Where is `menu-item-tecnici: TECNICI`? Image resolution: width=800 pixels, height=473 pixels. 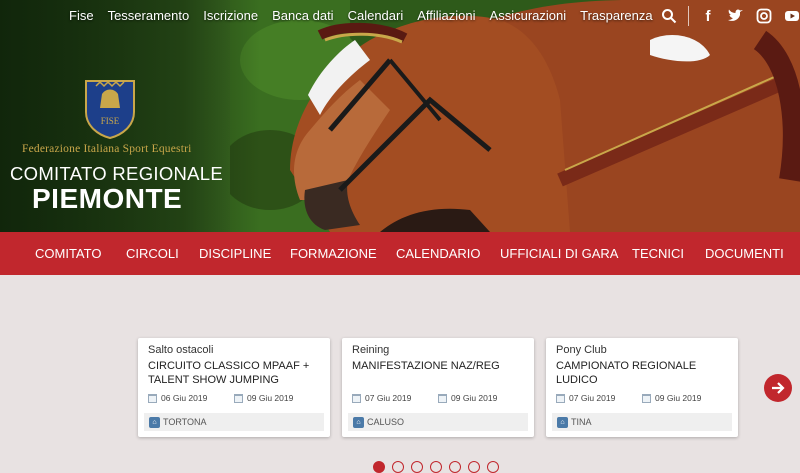 menu-item-tecnici: TECNICI is located at coordinates (658, 253).